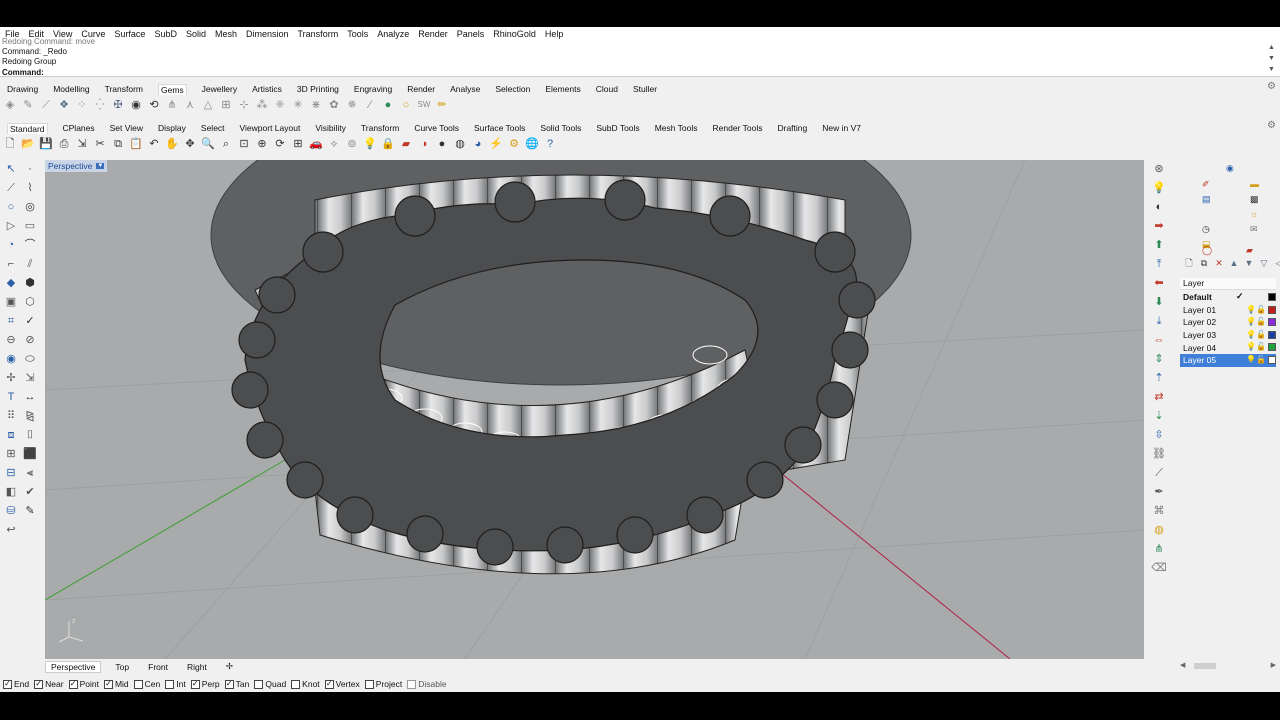 This screenshot has width=1280, height=720. What do you see at coordinates (370, 105) in the screenshot?
I see `gem-wand-icon: ⁄` at bounding box center [370, 105].